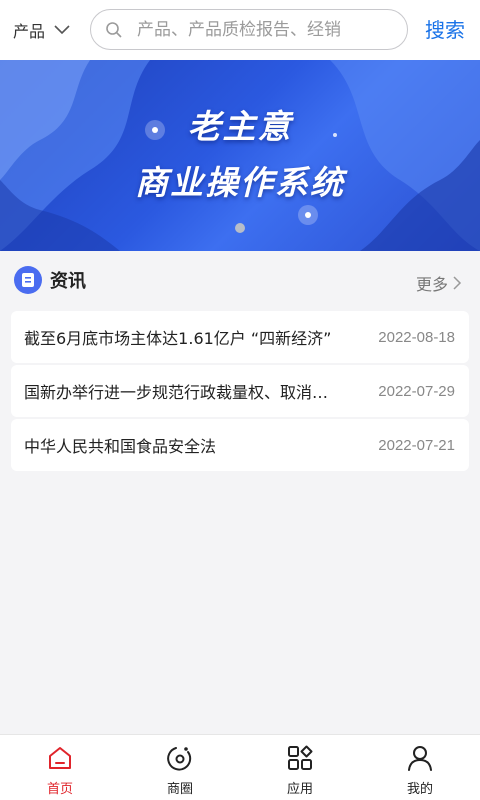 This screenshot has height=800, width=480. What do you see at coordinates (300, 757) in the screenshot?
I see `apps-icon` at bounding box center [300, 757].